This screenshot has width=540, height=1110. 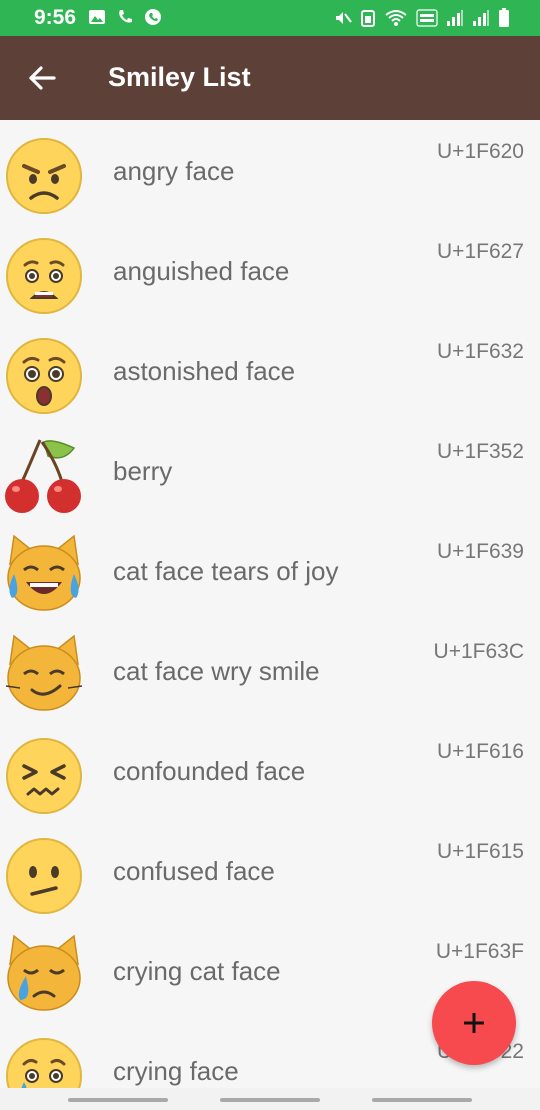 What do you see at coordinates (44, 672) in the screenshot?
I see `cat-wry-smile-icon` at bounding box center [44, 672].